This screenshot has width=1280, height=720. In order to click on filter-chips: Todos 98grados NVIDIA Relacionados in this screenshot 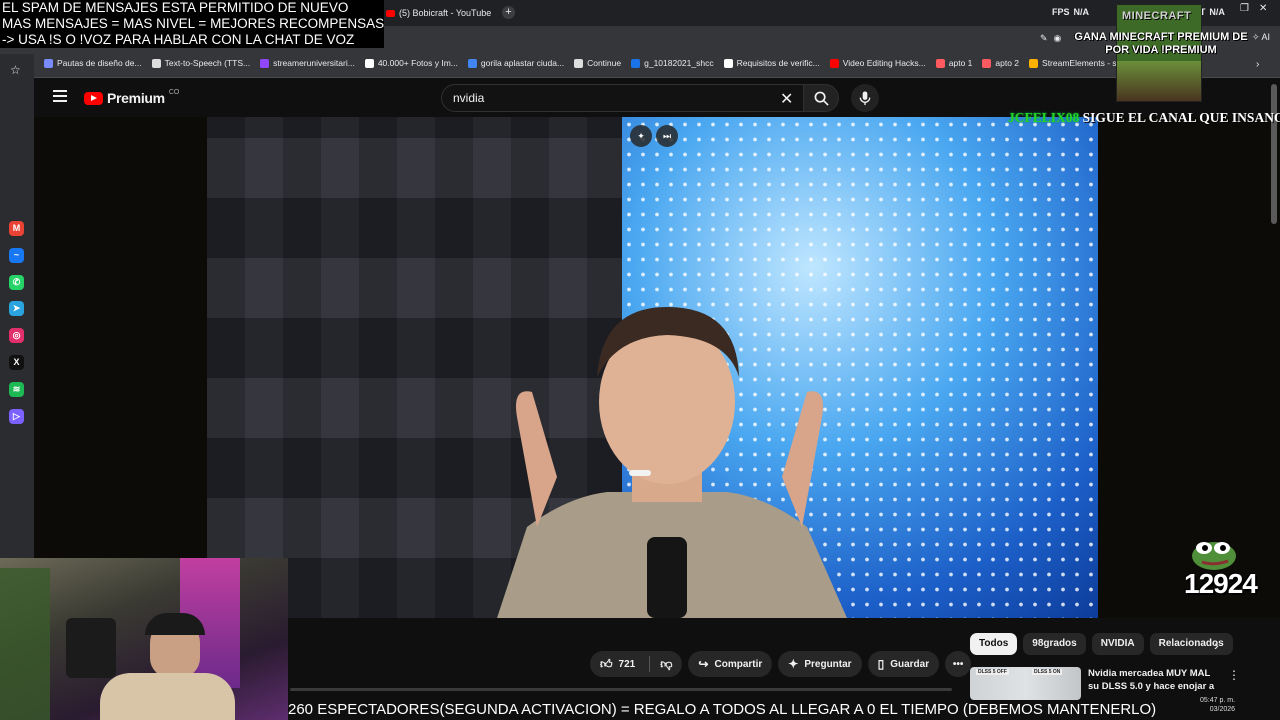, I will do `click(1101, 644)`.